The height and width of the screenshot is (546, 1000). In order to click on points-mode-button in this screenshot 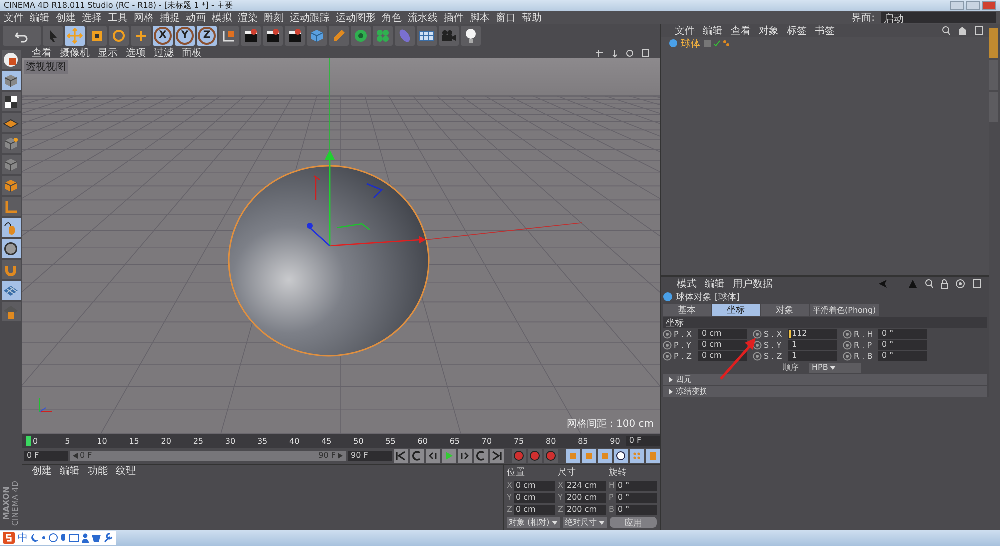, I will do `click(11, 143)`.